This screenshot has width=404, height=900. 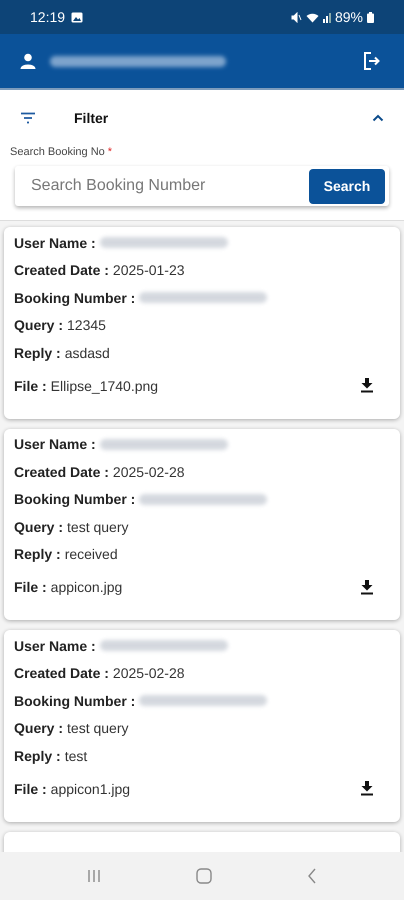 I want to click on user-icon, so click(x=28, y=61).